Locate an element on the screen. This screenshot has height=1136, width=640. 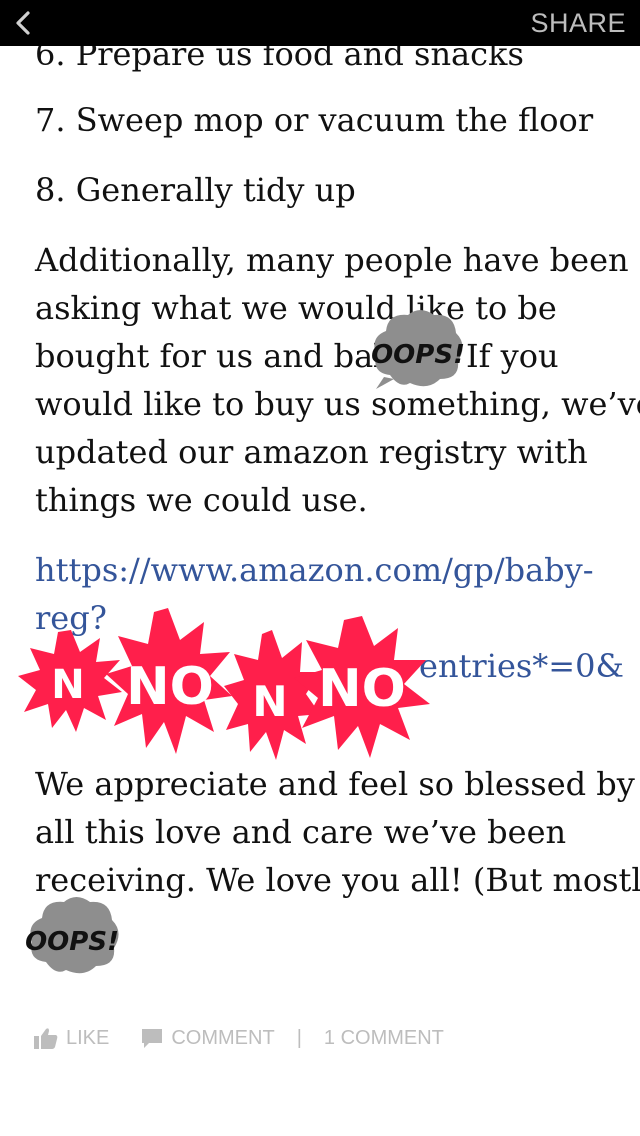
paragraph-line: things we could use. is located at coordinates (201, 500).